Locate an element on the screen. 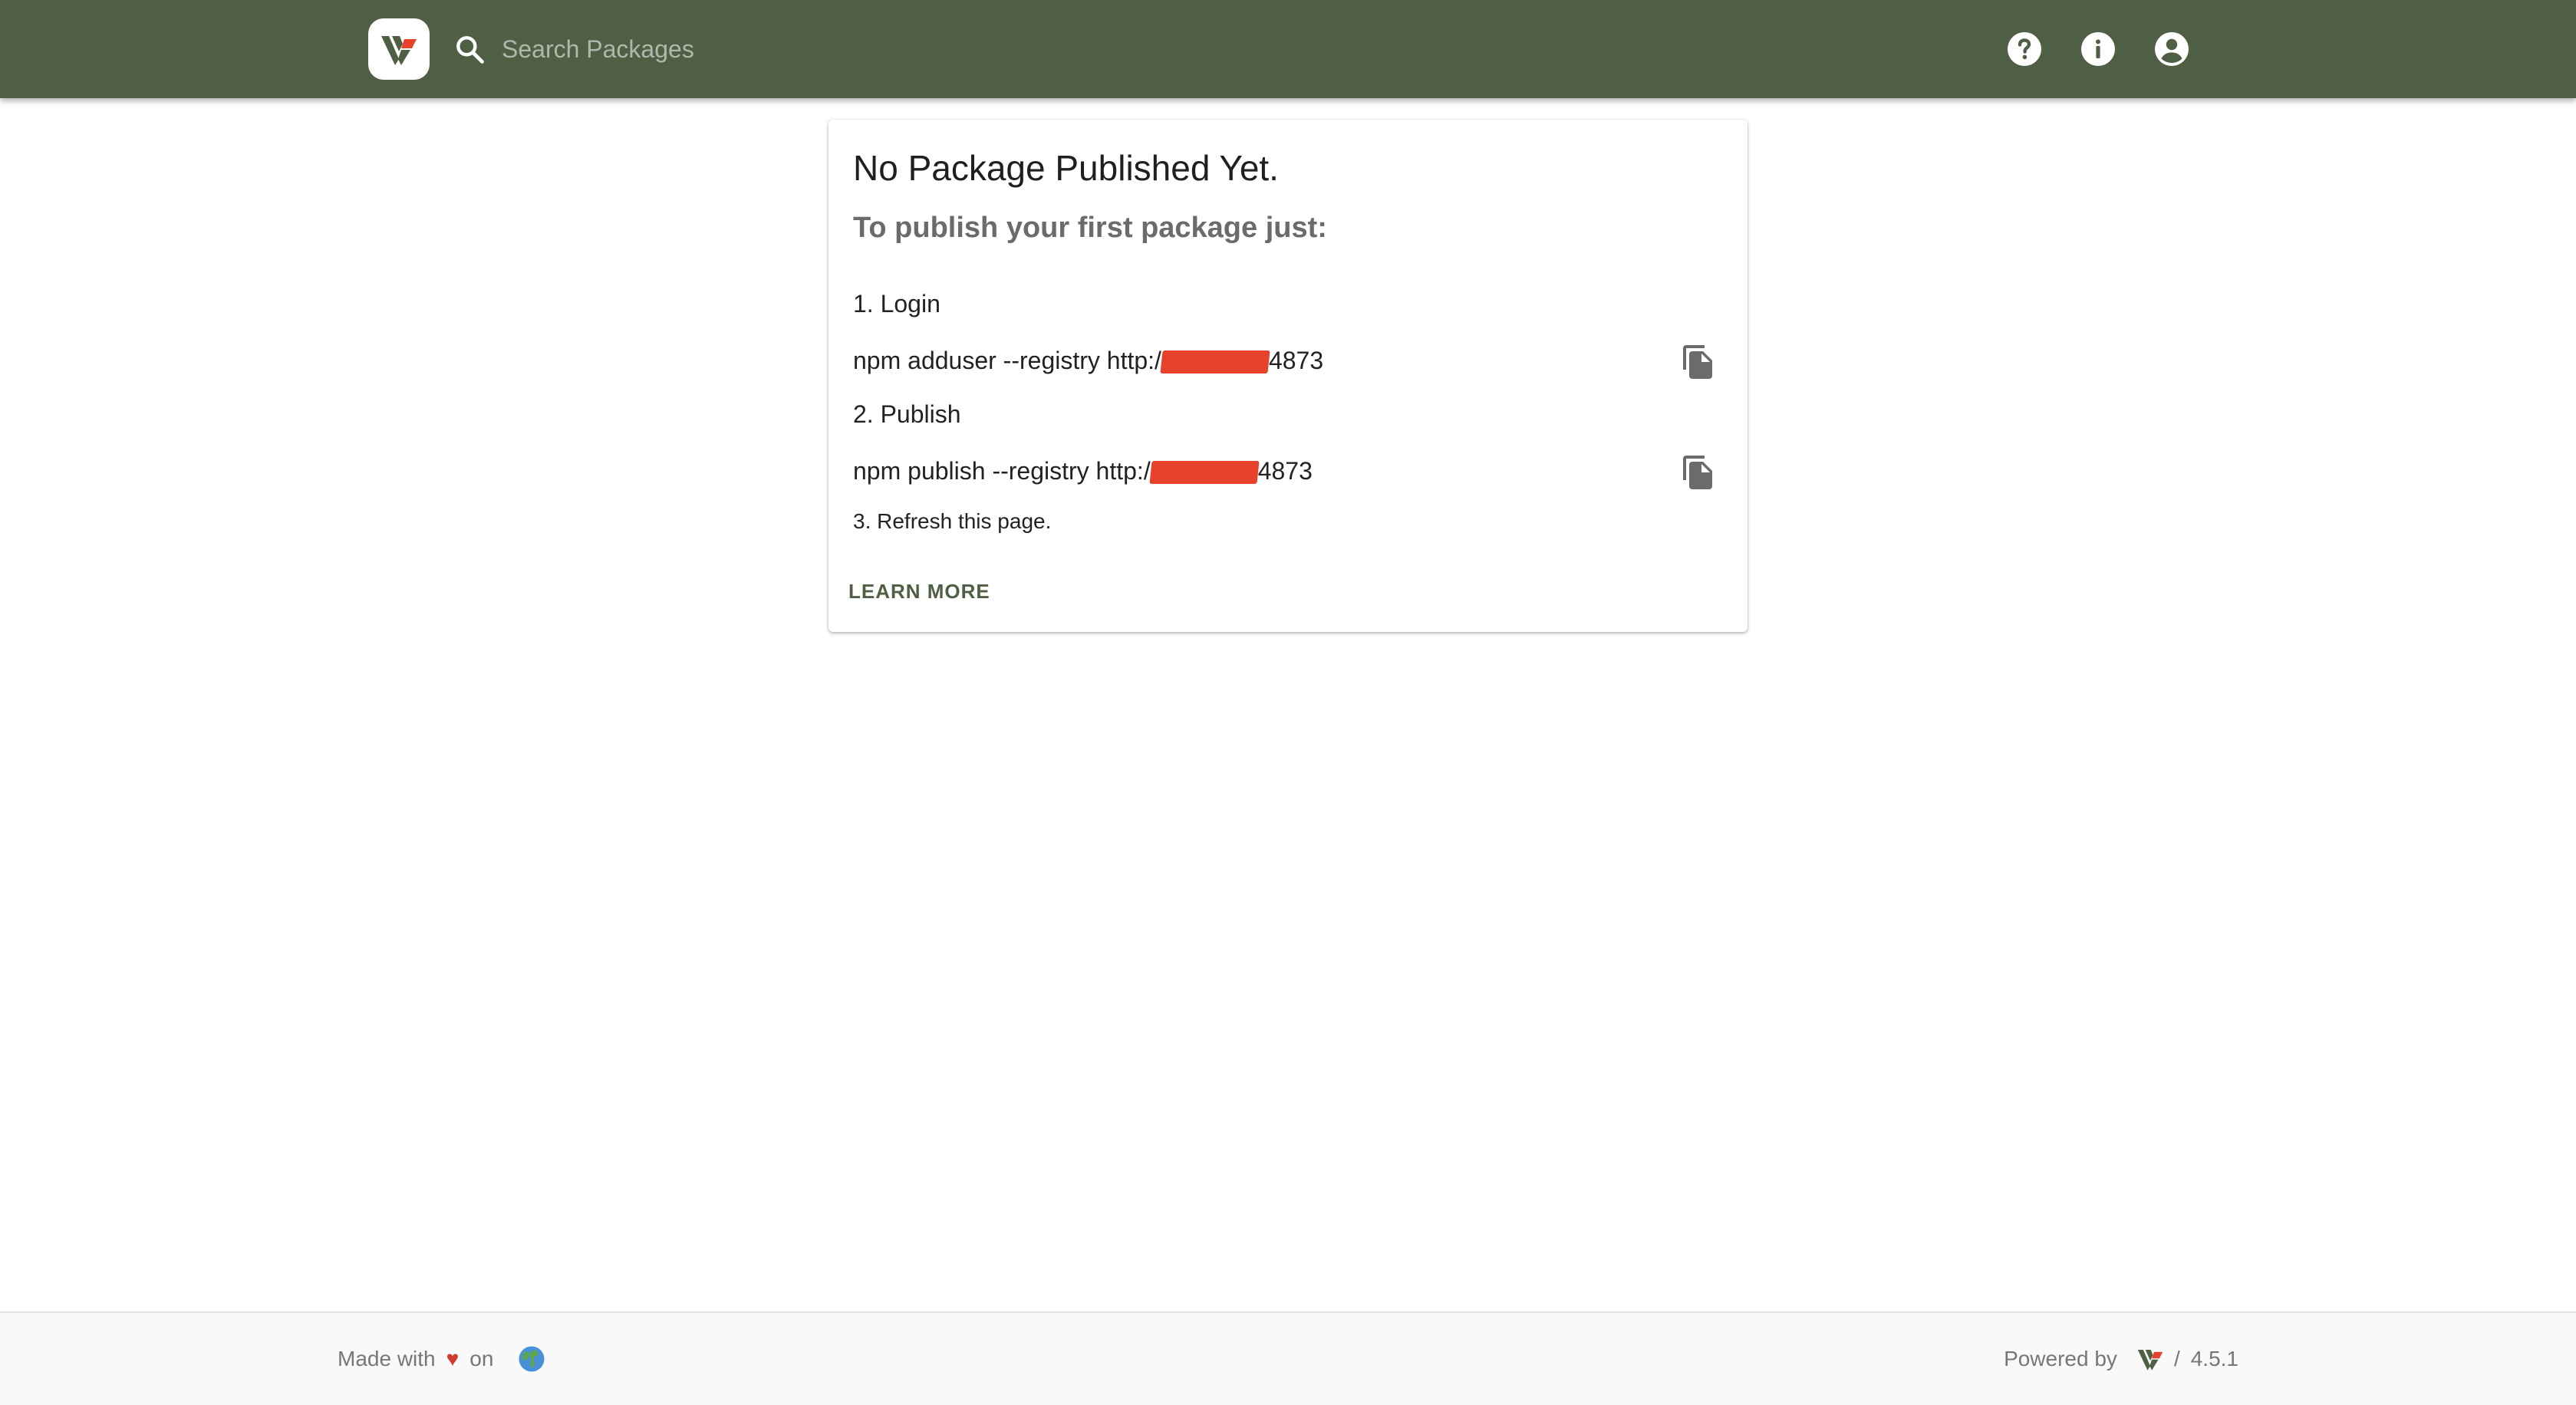 The width and height of the screenshot is (2576, 1405). card-subtitle: To publish your first package just: is located at coordinates (1090, 228).